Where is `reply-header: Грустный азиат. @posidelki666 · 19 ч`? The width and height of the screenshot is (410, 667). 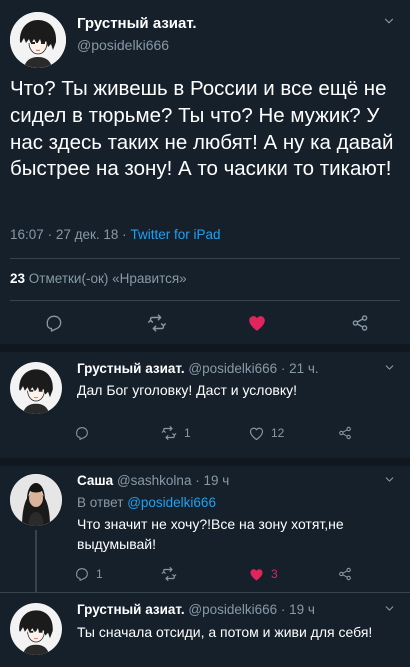 reply-header: Грустный азиат. @posidelki666 · 19 ч is located at coordinates (196, 609).